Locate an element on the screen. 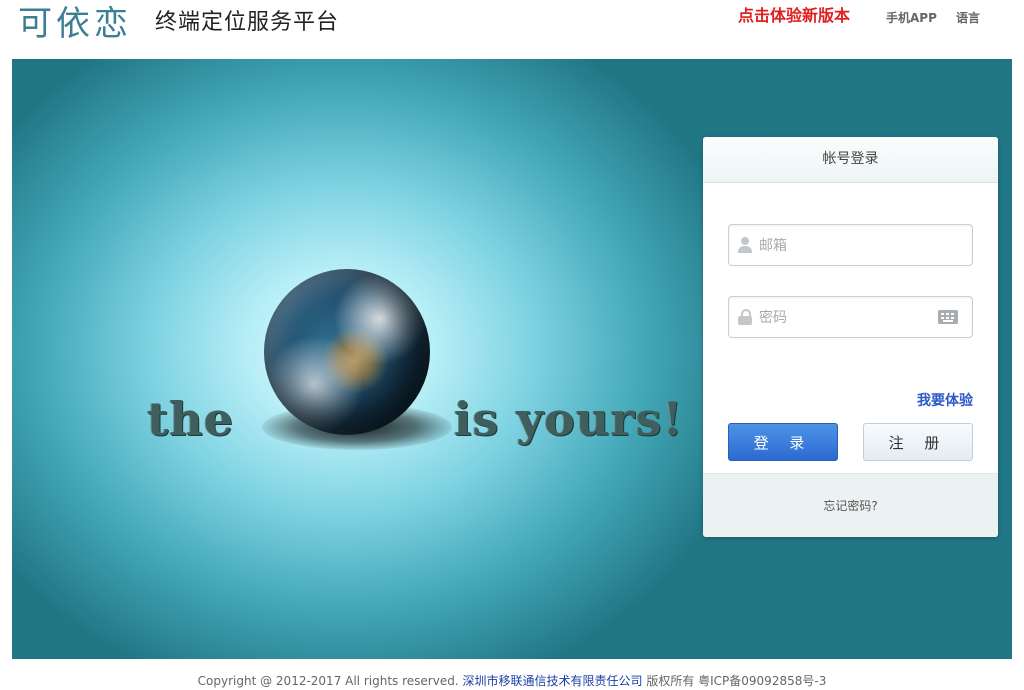  lock-icon is located at coordinates (745, 317).